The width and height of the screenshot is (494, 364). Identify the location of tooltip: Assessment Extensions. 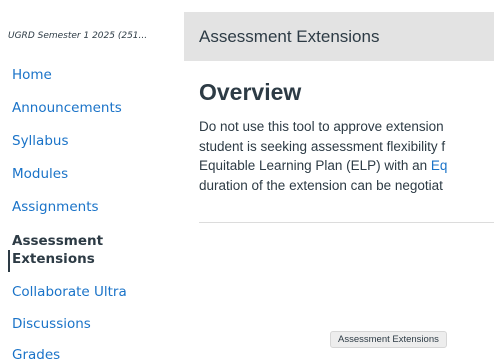
(388, 339).